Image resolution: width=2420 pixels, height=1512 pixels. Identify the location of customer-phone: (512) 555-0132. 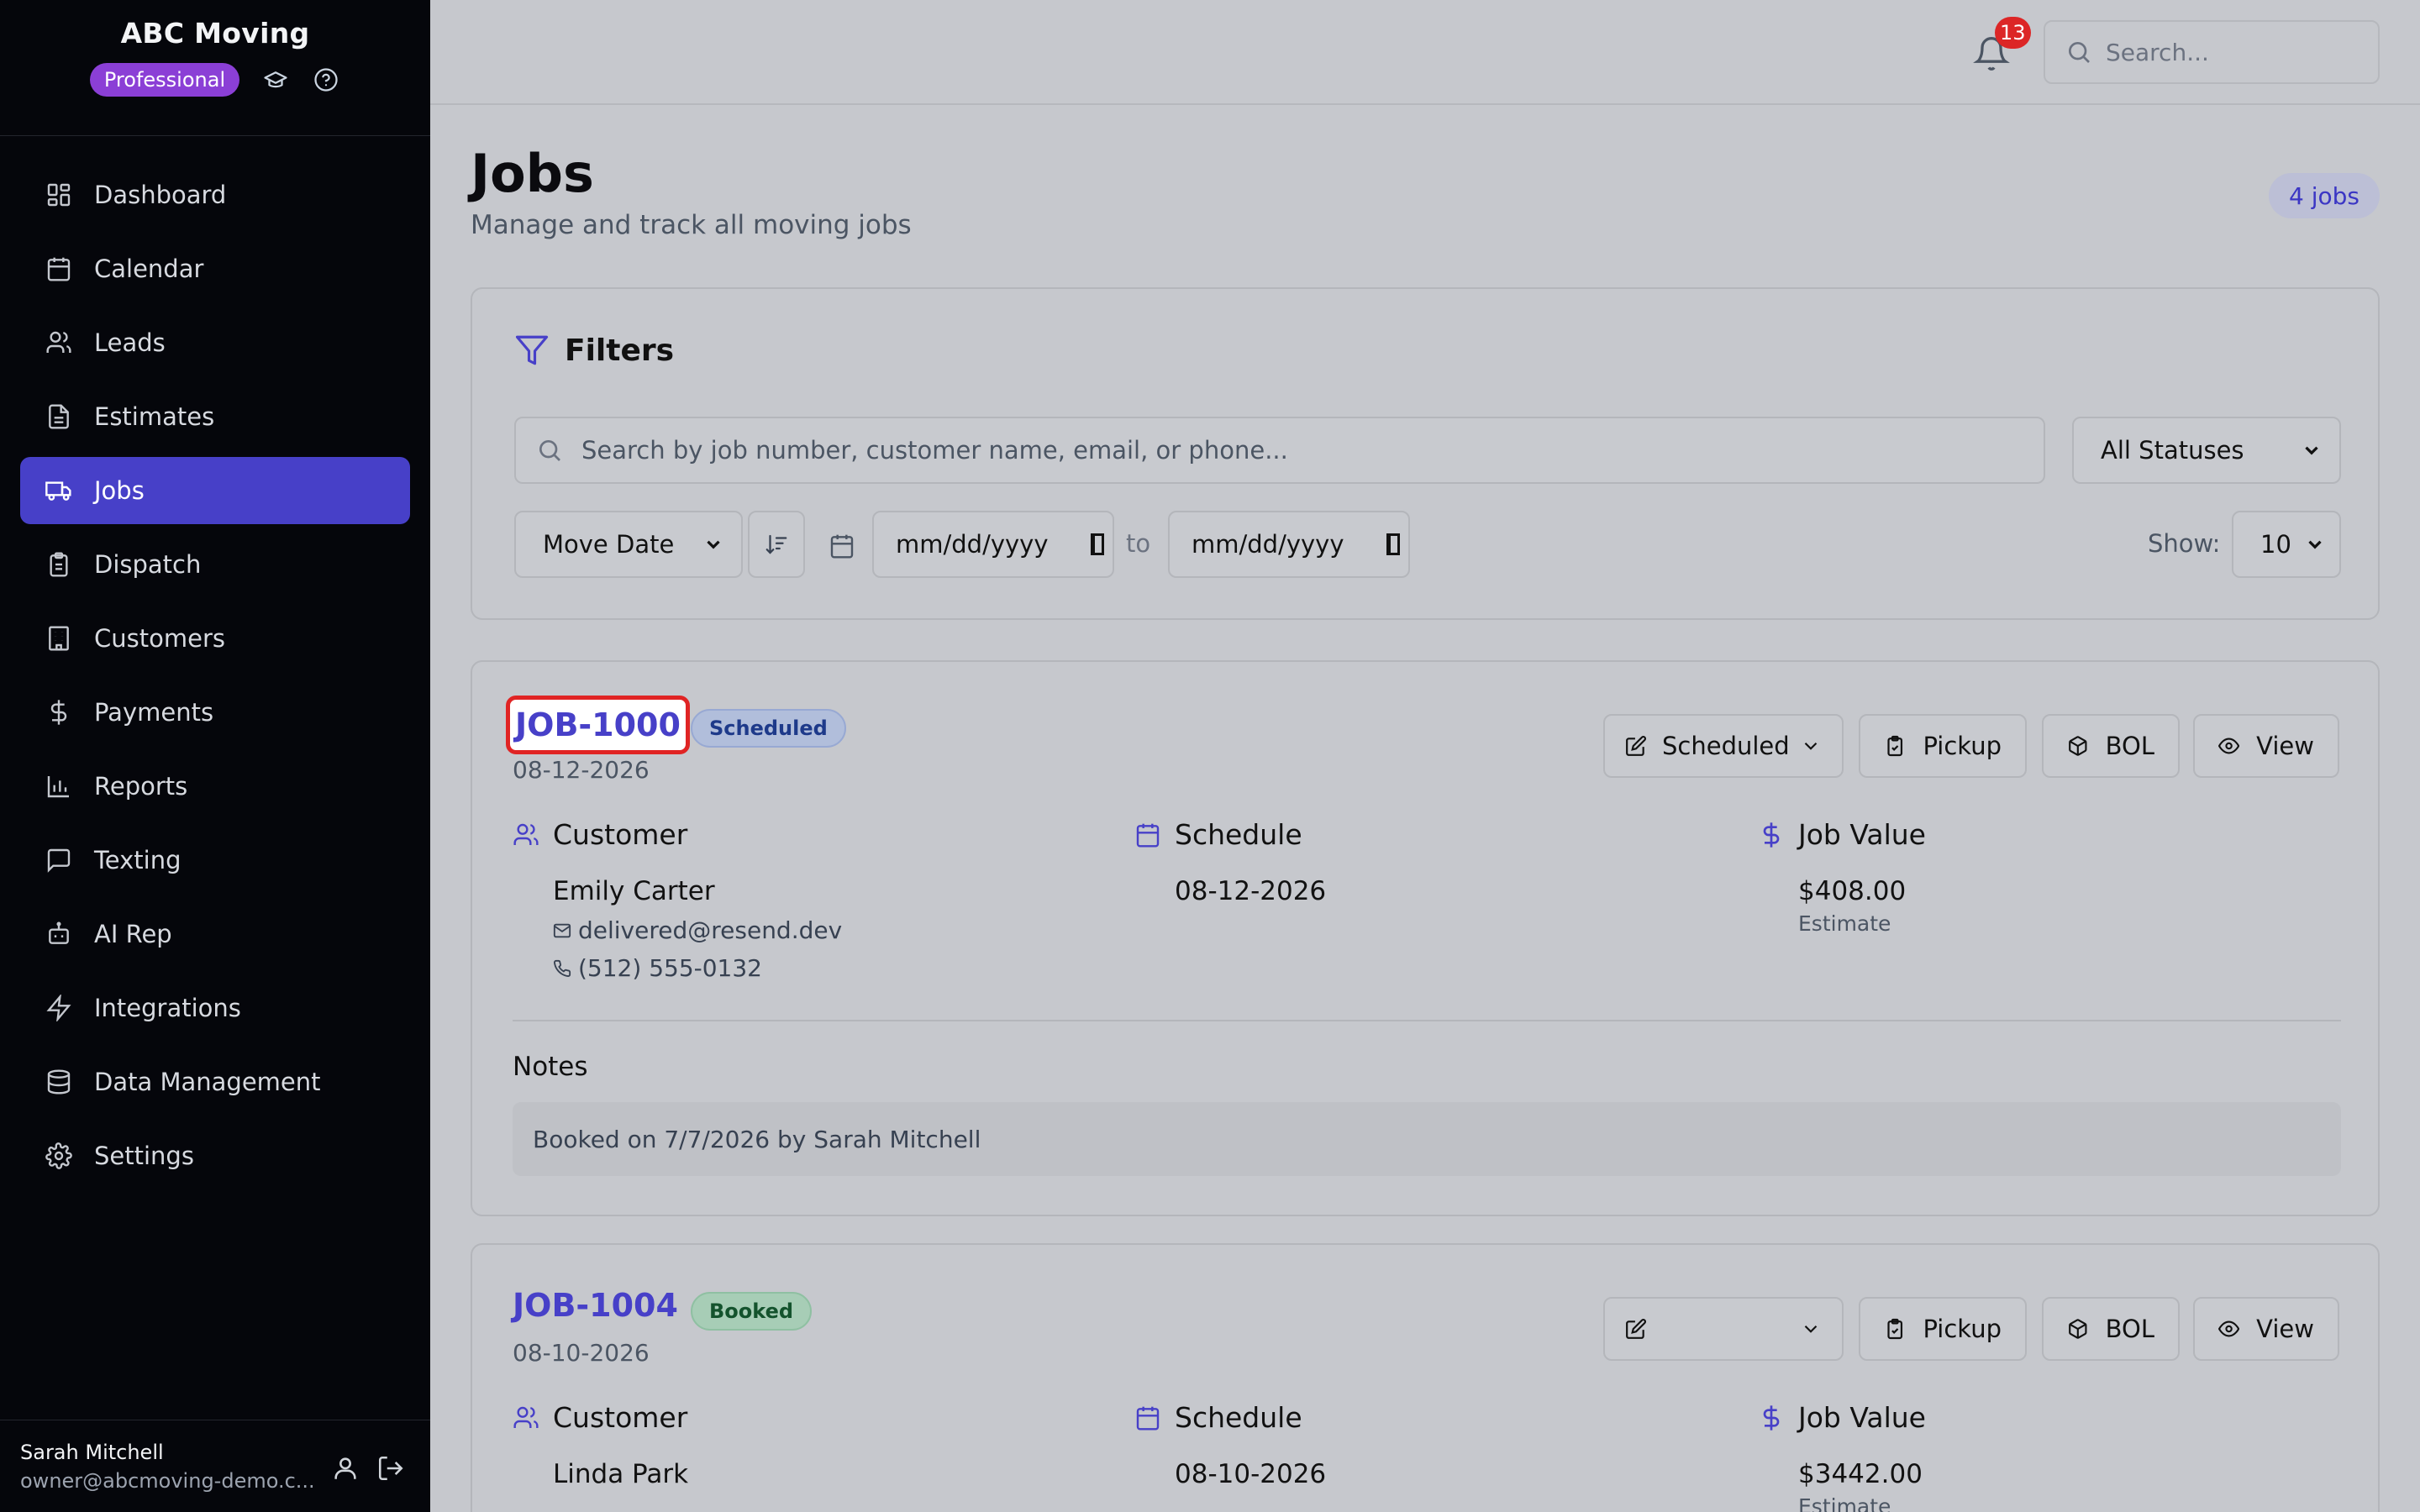
(670, 968).